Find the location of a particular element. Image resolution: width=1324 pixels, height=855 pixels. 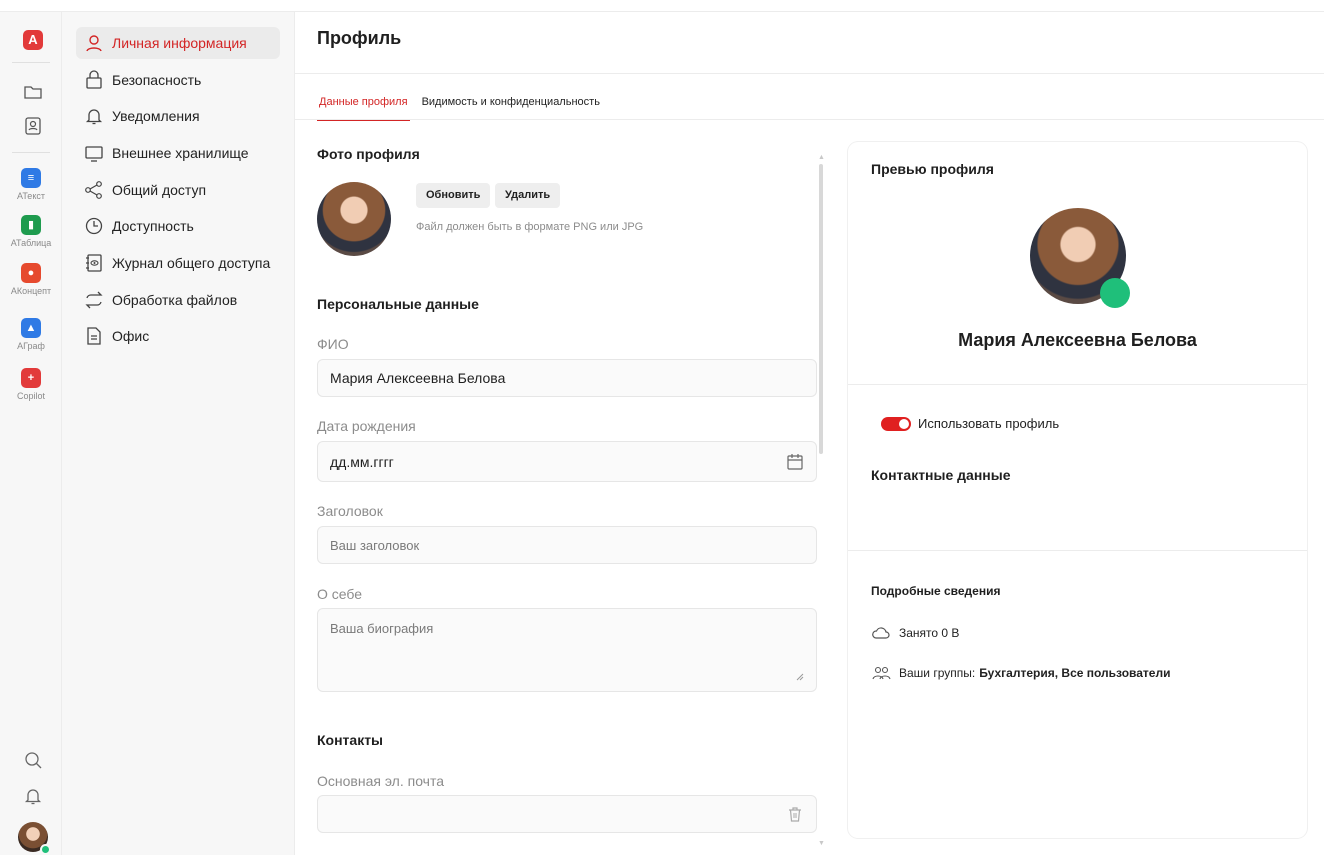

sidebar-item-file-processing: Обработка файлов is located at coordinates (178, 300).